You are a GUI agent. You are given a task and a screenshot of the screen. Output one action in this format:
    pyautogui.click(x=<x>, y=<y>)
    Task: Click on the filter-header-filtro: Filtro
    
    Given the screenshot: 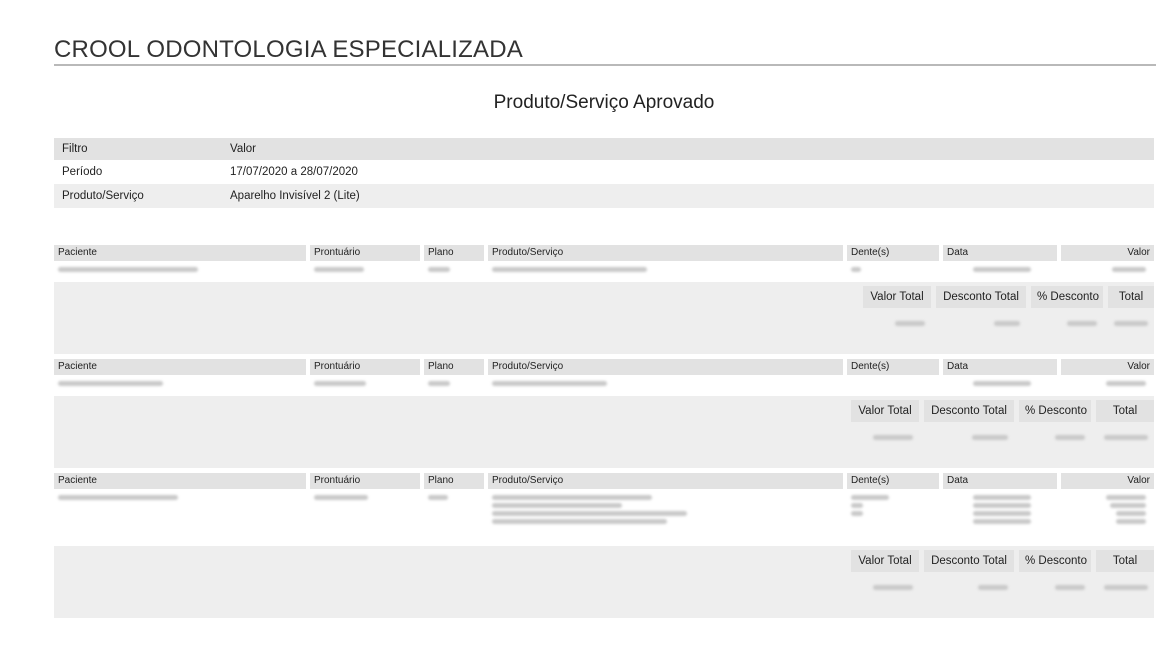 What is the action you would take?
    pyautogui.click(x=75, y=149)
    